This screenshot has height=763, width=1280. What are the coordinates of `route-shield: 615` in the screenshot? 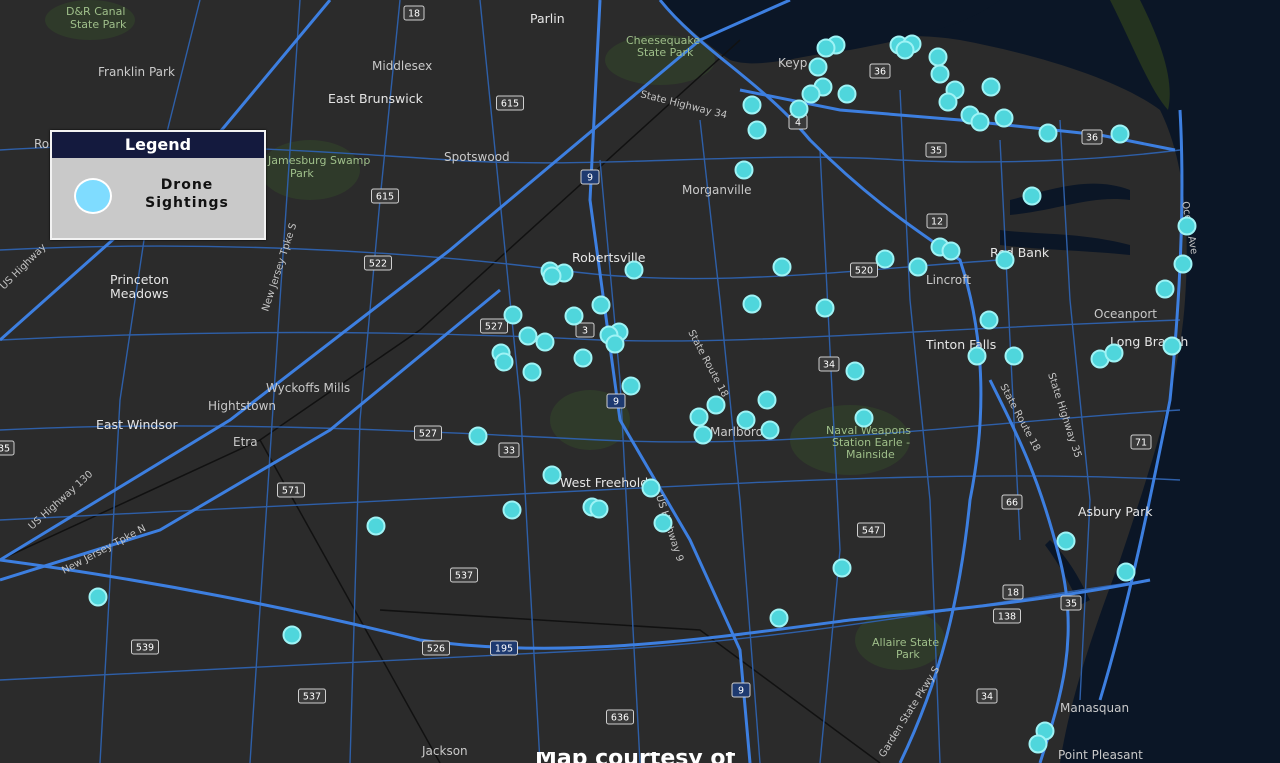 It's located at (510, 103).